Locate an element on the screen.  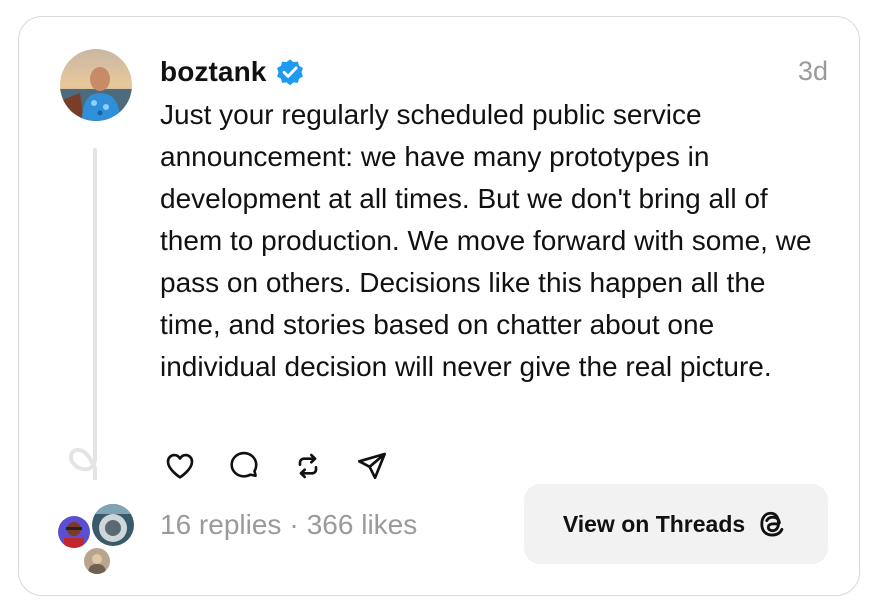
username: boztank is located at coordinates (213, 72).